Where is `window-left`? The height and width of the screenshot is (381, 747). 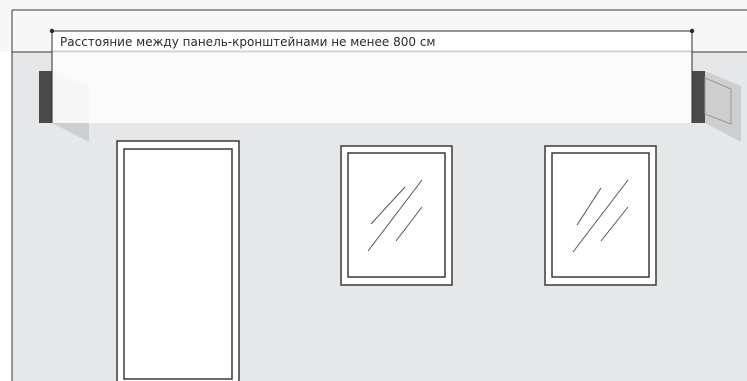
window-left is located at coordinates (396, 215).